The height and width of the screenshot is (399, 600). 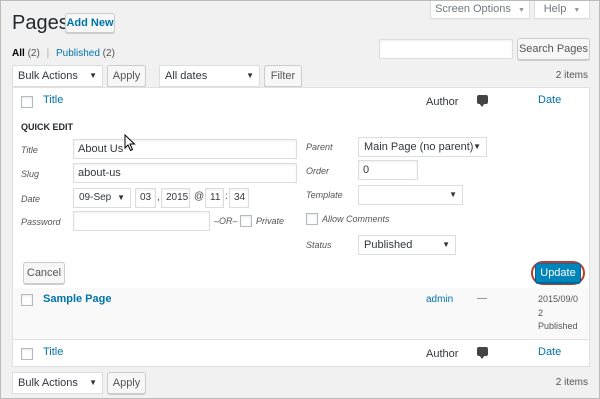 I want to click on order-input: 0, so click(x=388, y=170).